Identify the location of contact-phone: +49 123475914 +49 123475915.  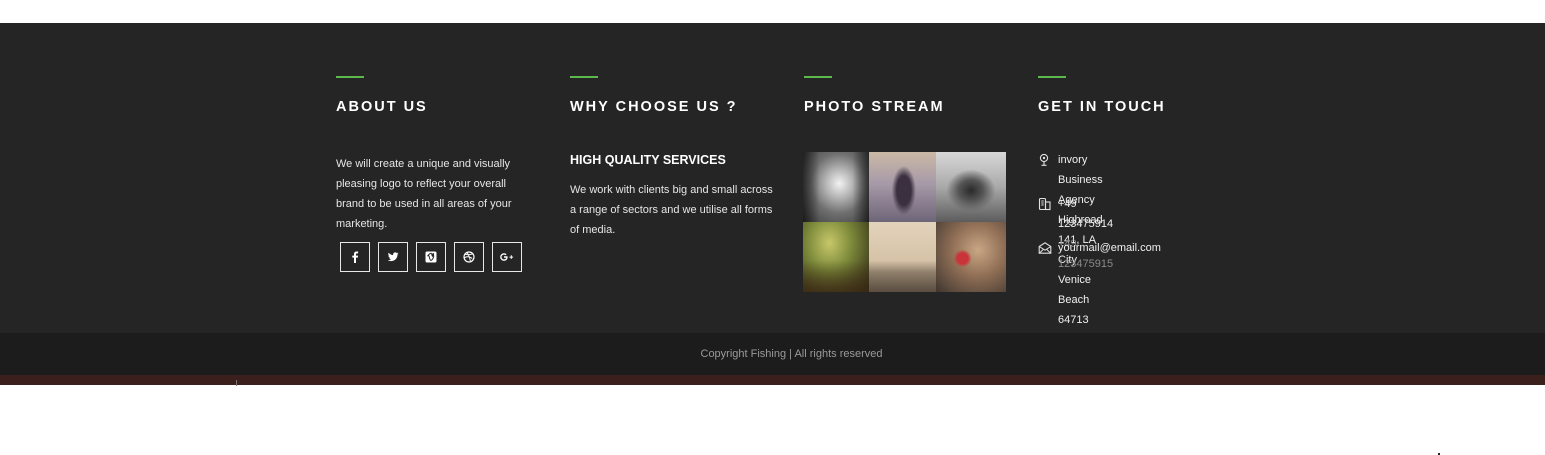
(1075, 234).